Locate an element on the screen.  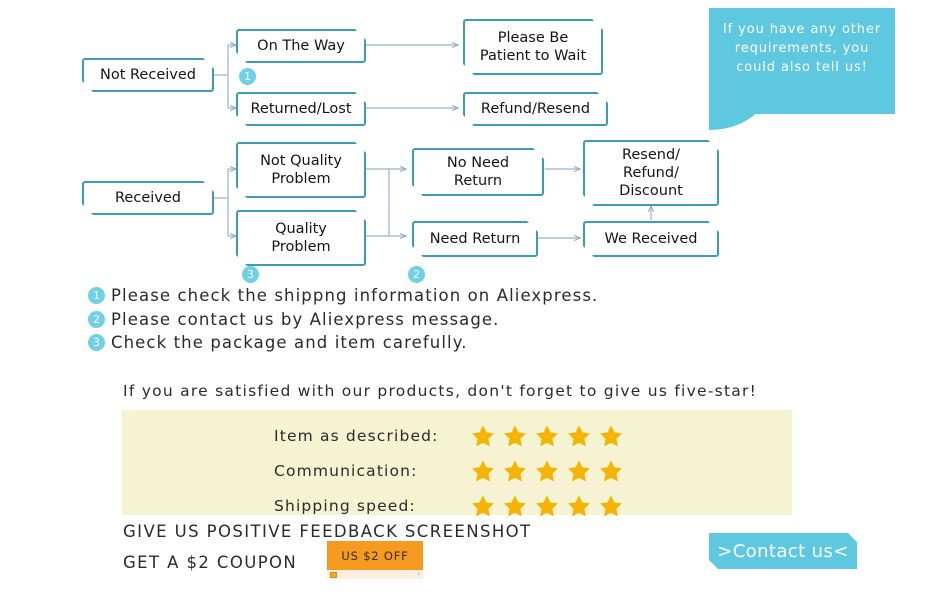
contact-us-label: >Contact us< is located at coordinates (783, 551).